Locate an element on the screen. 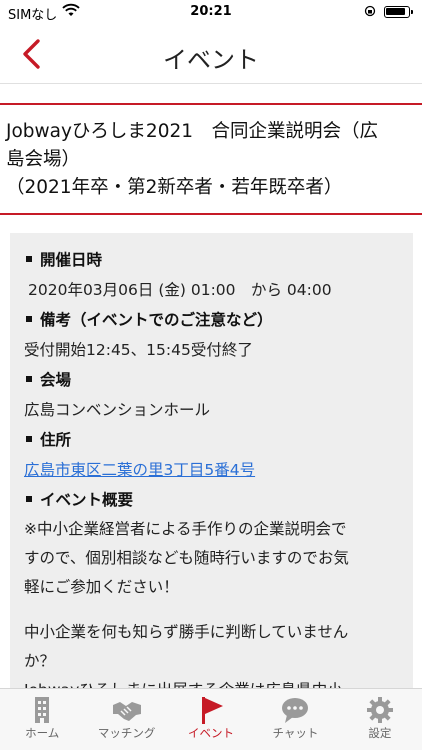  venue-heading-label: 会場 is located at coordinates (56, 380).